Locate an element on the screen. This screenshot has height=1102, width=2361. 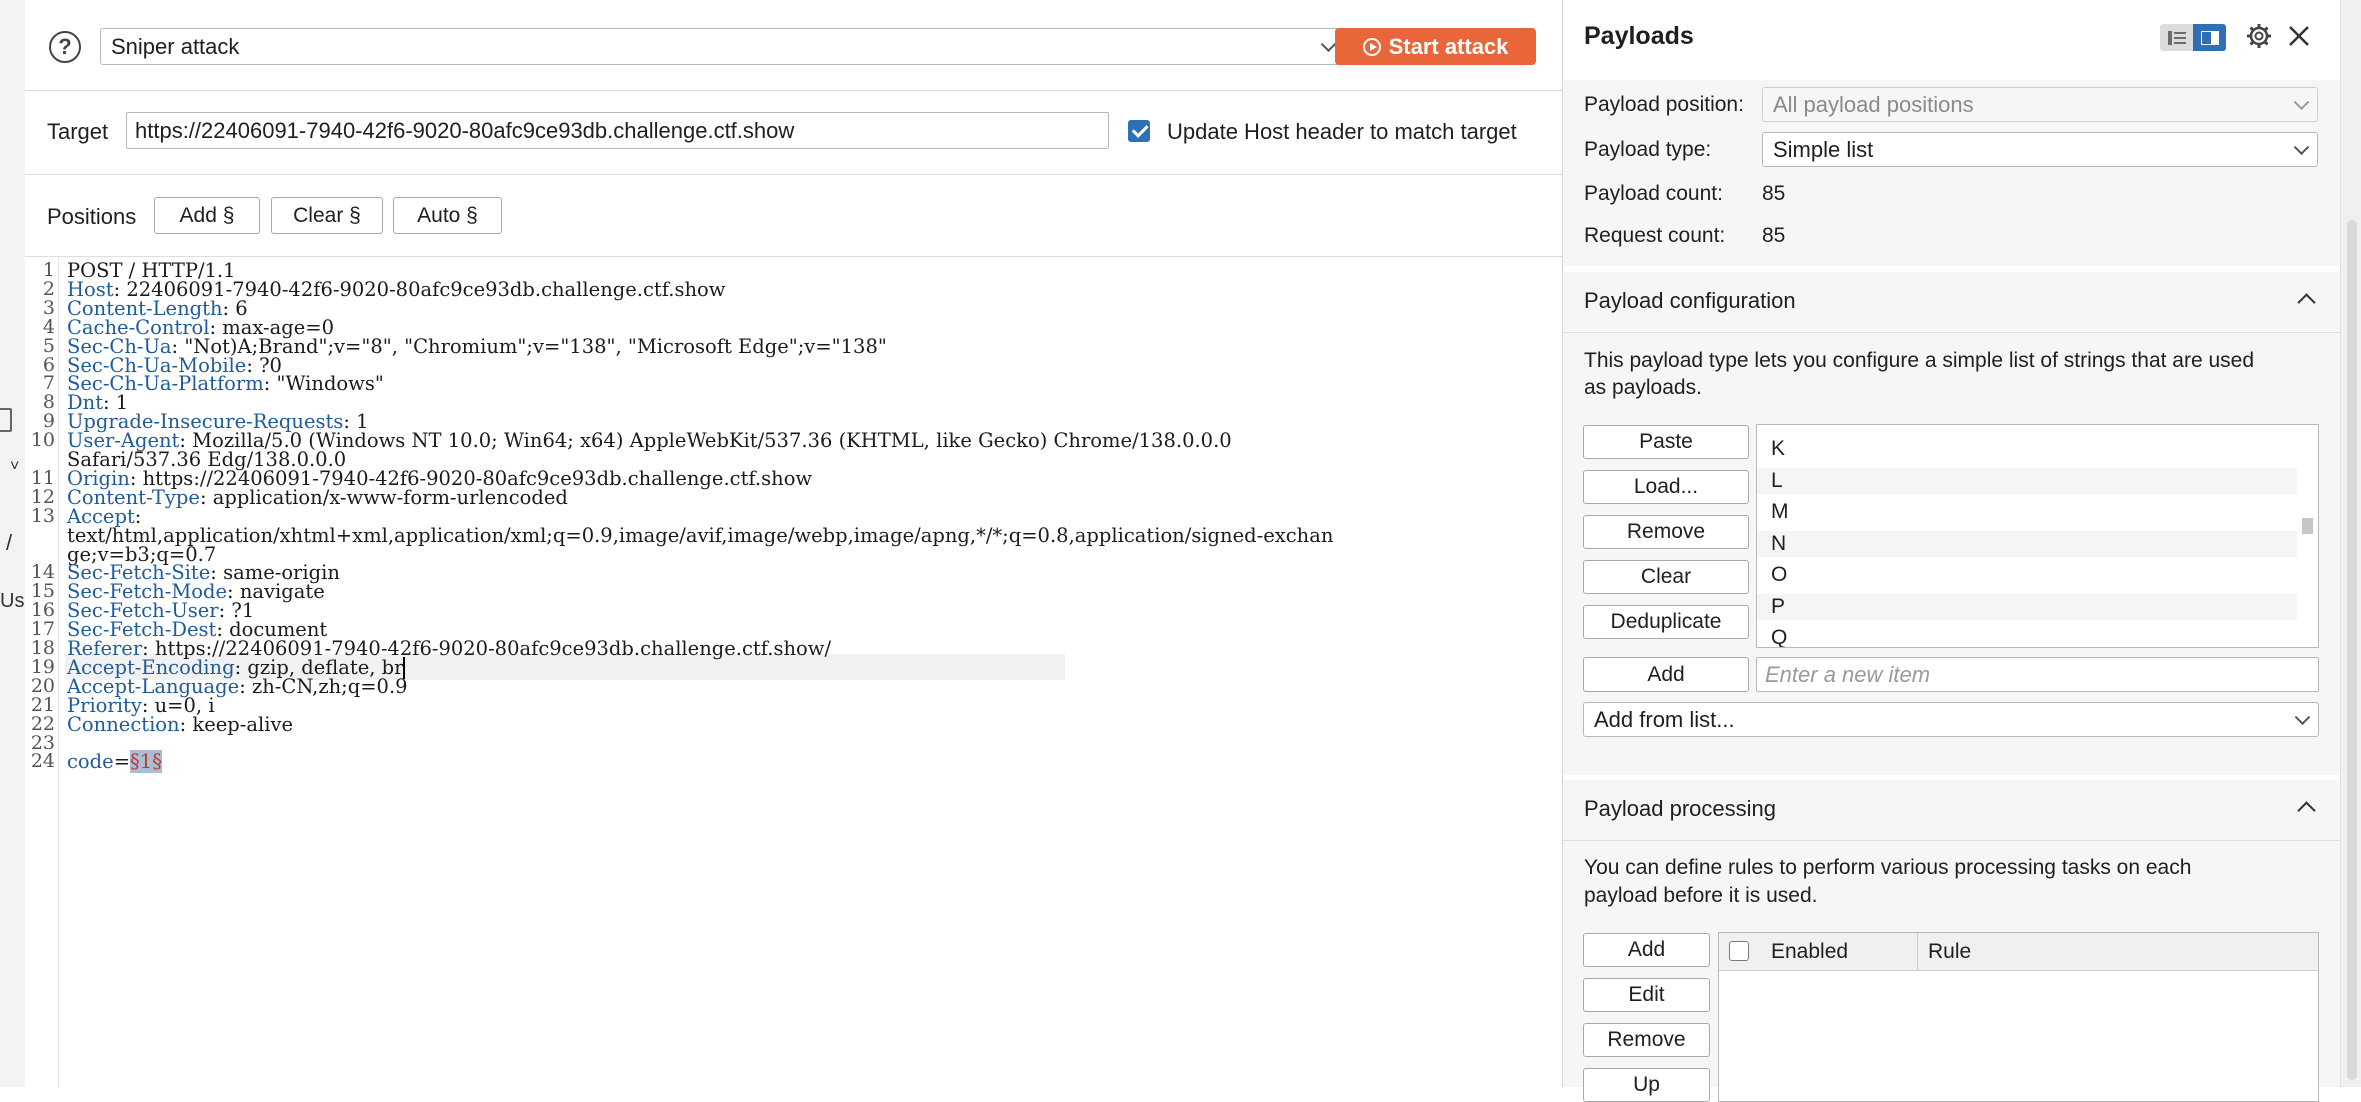
gear-icon is located at coordinates (2259, 36).